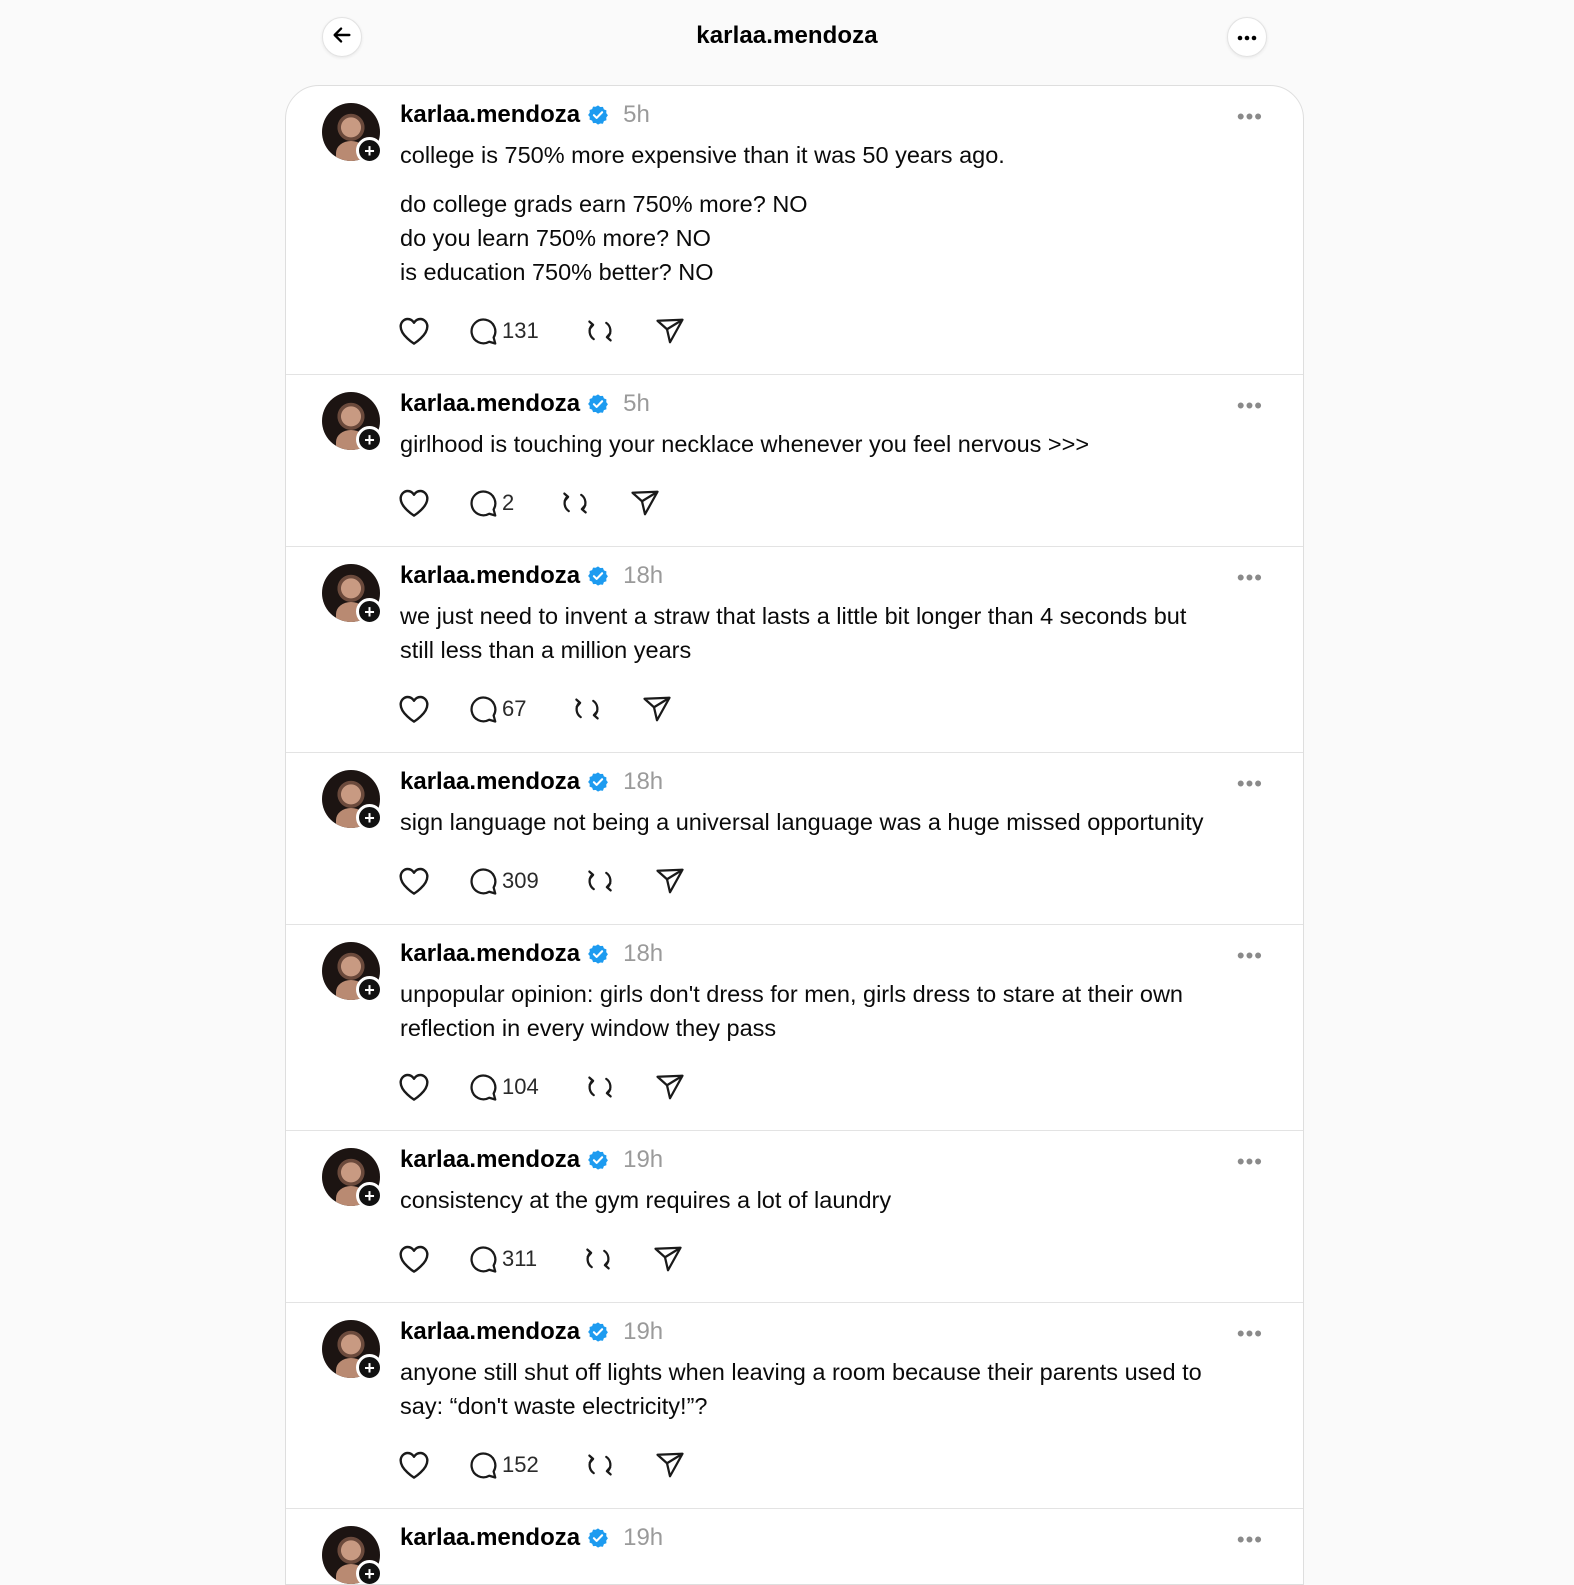  I want to click on reply-button: 309, so click(503, 881).